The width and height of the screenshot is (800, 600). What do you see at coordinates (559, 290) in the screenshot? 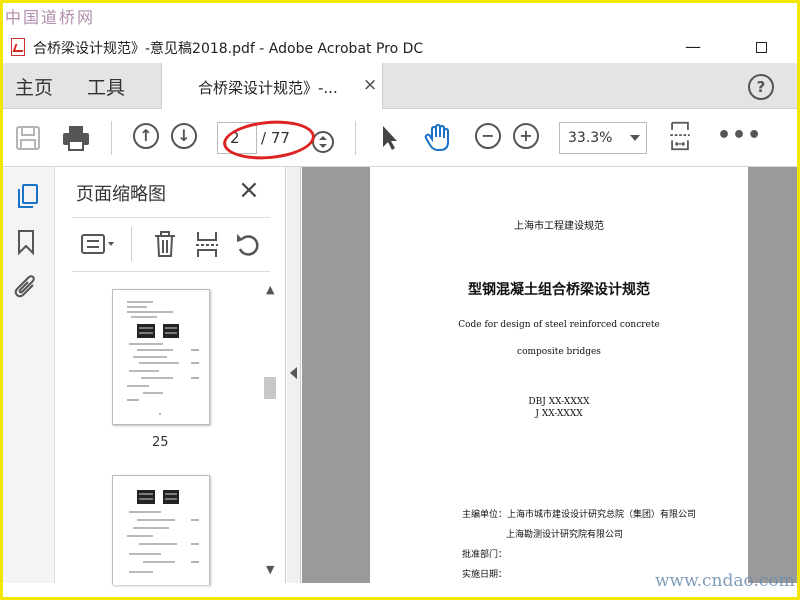
I see `document-title: 型钢混凝土组合桥梁设计规范` at bounding box center [559, 290].